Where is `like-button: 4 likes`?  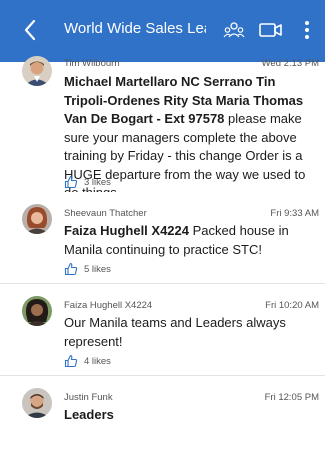 like-button: 4 likes is located at coordinates (87, 361).